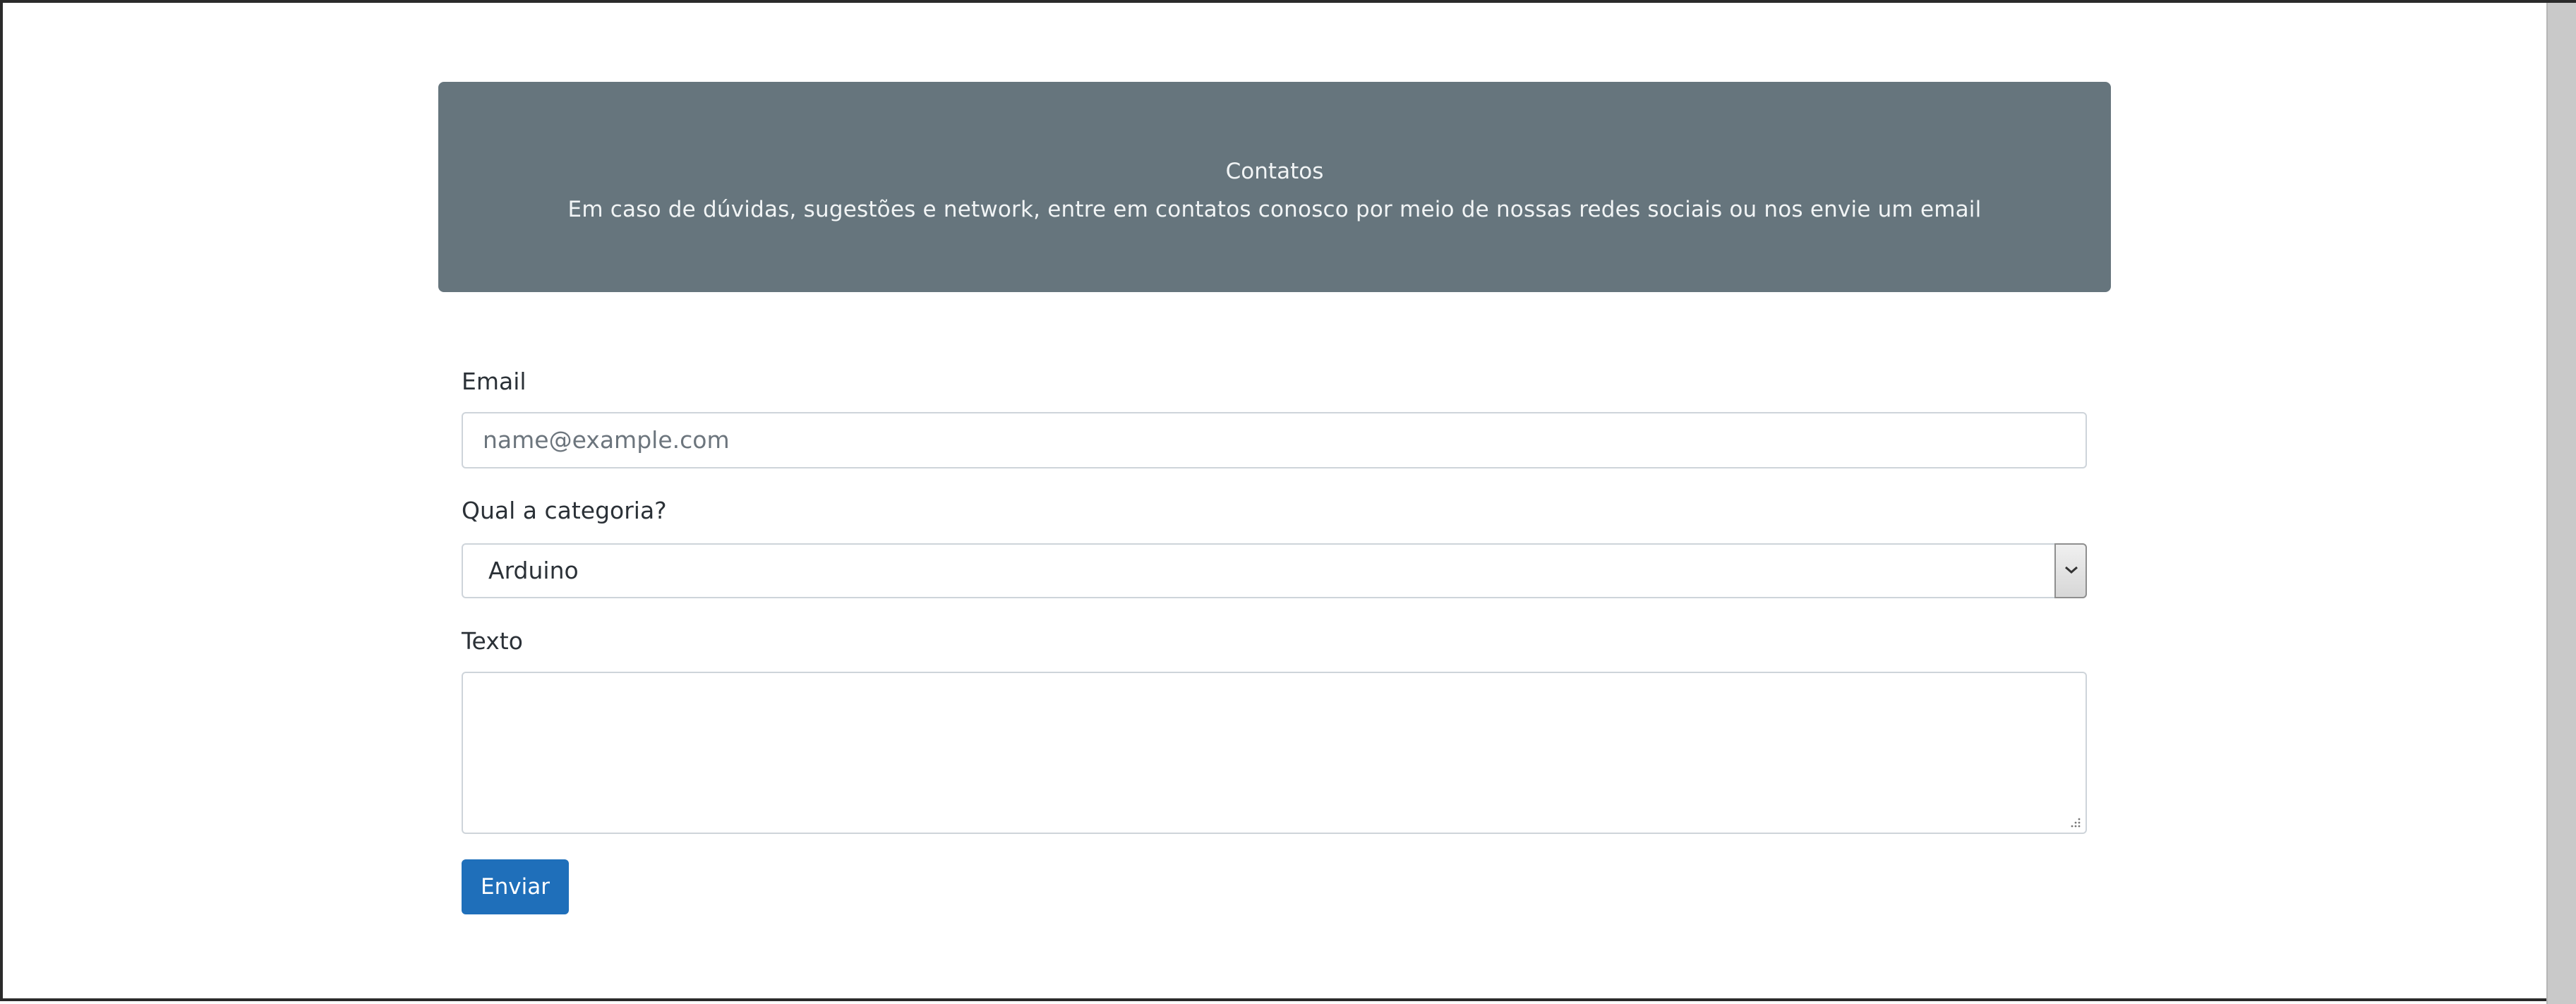  I want to click on text-area, so click(1274, 753).